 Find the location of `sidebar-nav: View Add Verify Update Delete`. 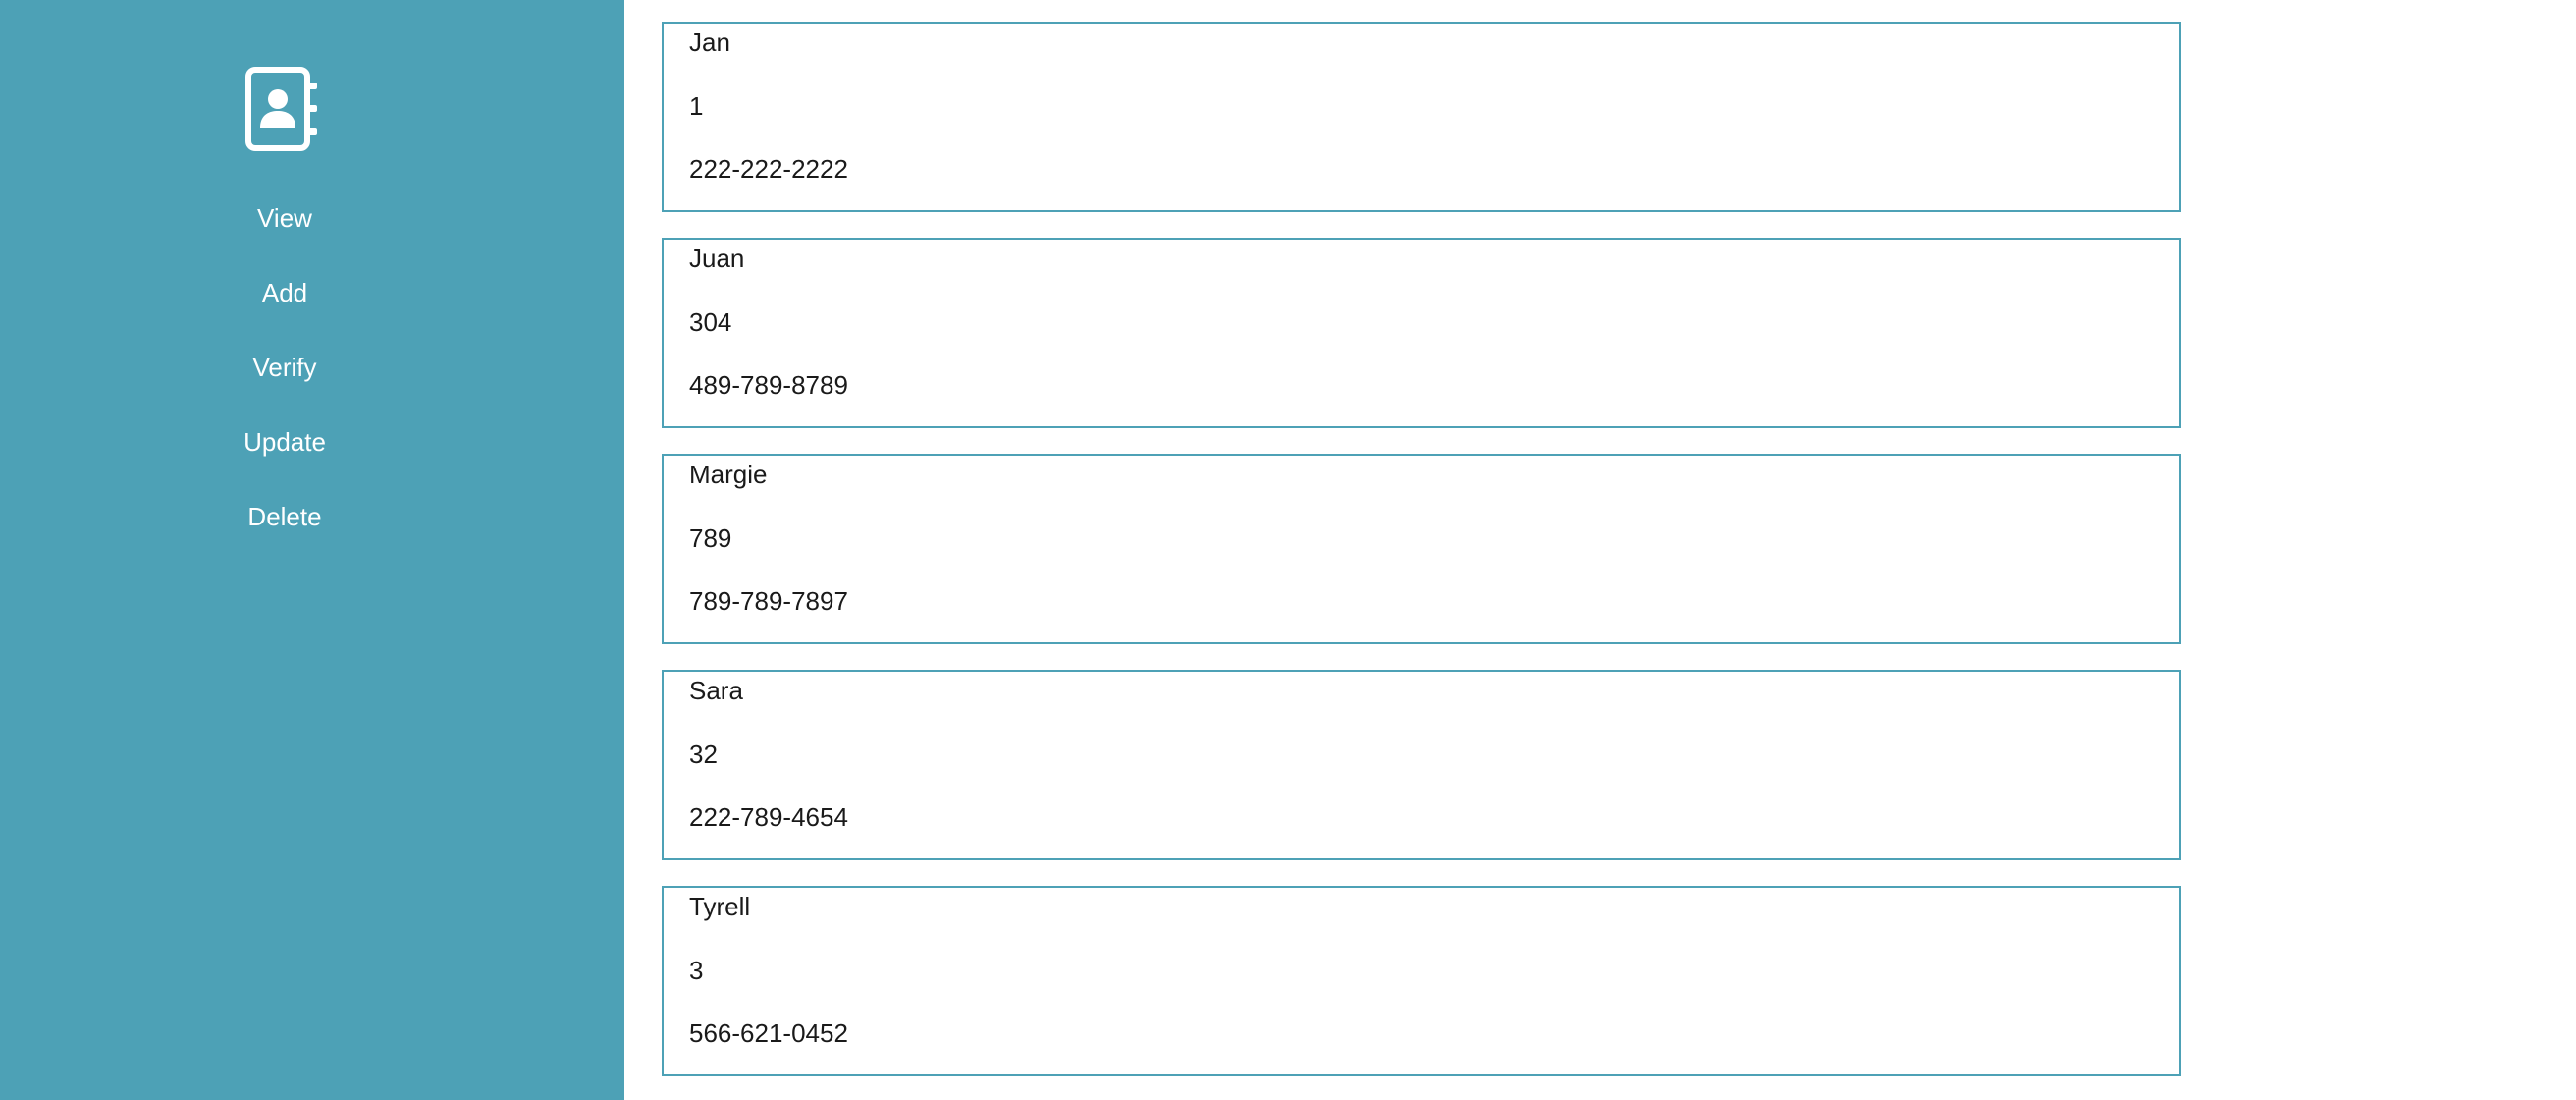

sidebar-nav: View Add Verify Update Delete is located at coordinates (284, 383).